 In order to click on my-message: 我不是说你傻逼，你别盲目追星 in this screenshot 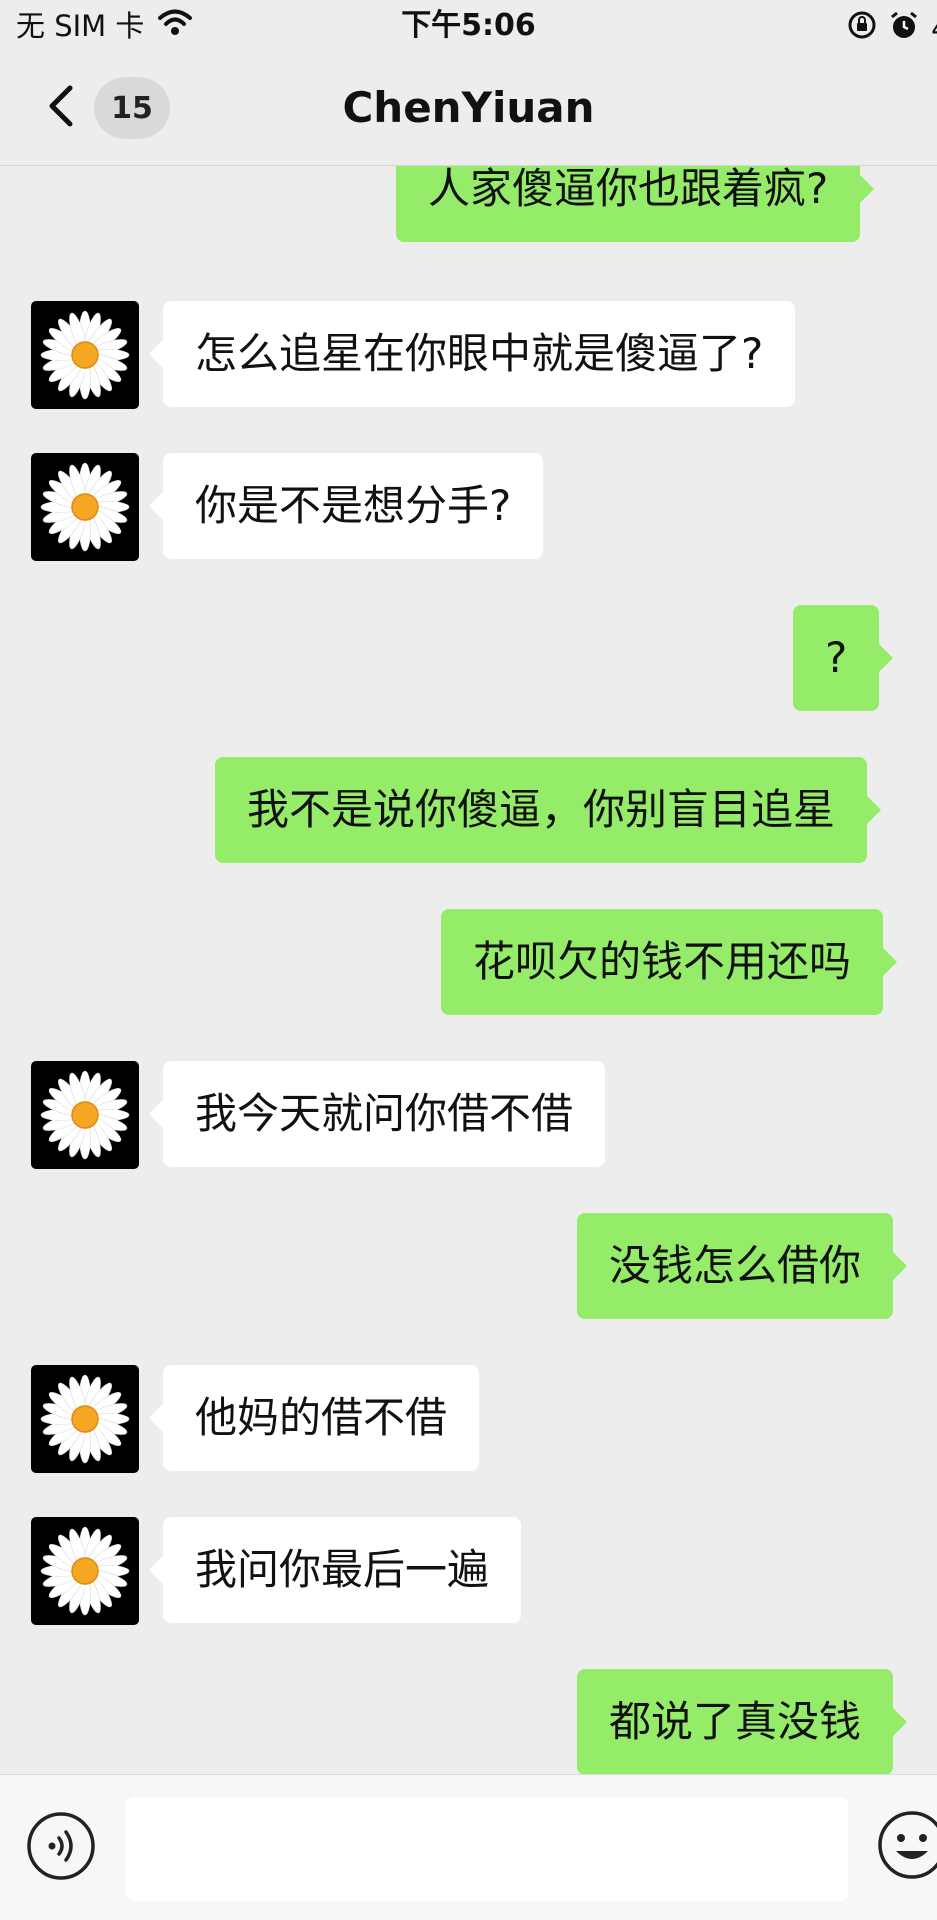, I will do `click(548, 810)`.